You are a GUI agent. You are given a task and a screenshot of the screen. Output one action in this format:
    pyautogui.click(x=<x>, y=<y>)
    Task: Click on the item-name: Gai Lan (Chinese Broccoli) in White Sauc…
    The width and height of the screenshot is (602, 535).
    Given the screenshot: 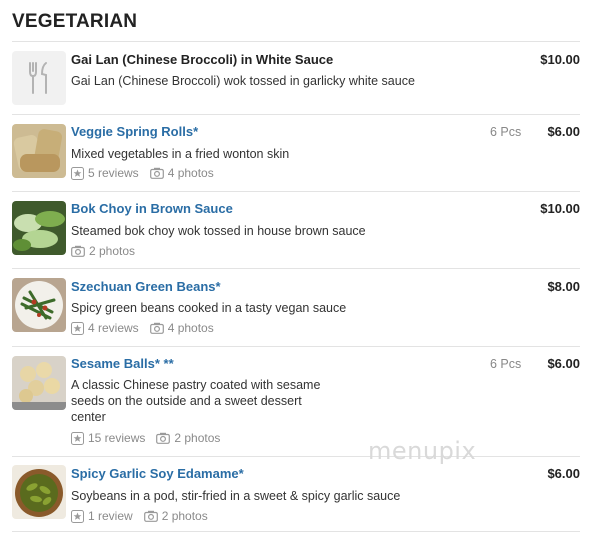 What is the action you would take?
    pyautogui.click(x=202, y=59)
    